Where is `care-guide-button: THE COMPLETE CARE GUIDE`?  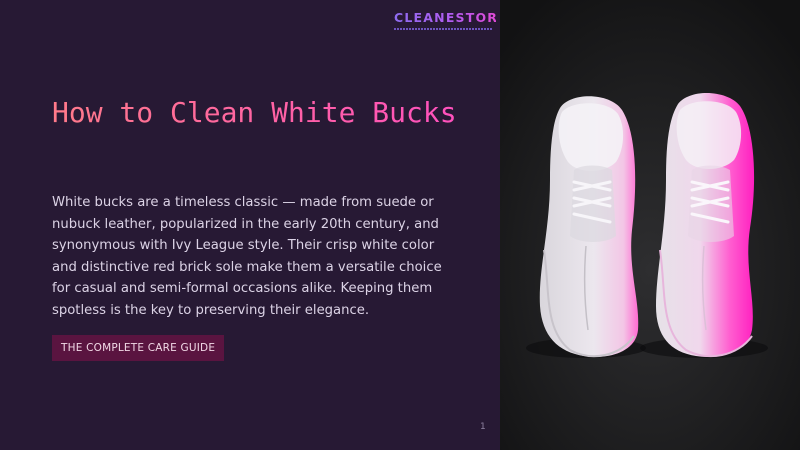 care-guide-button: THE COMPLETE CARE GUIDE is located at coordinates (138, 348).